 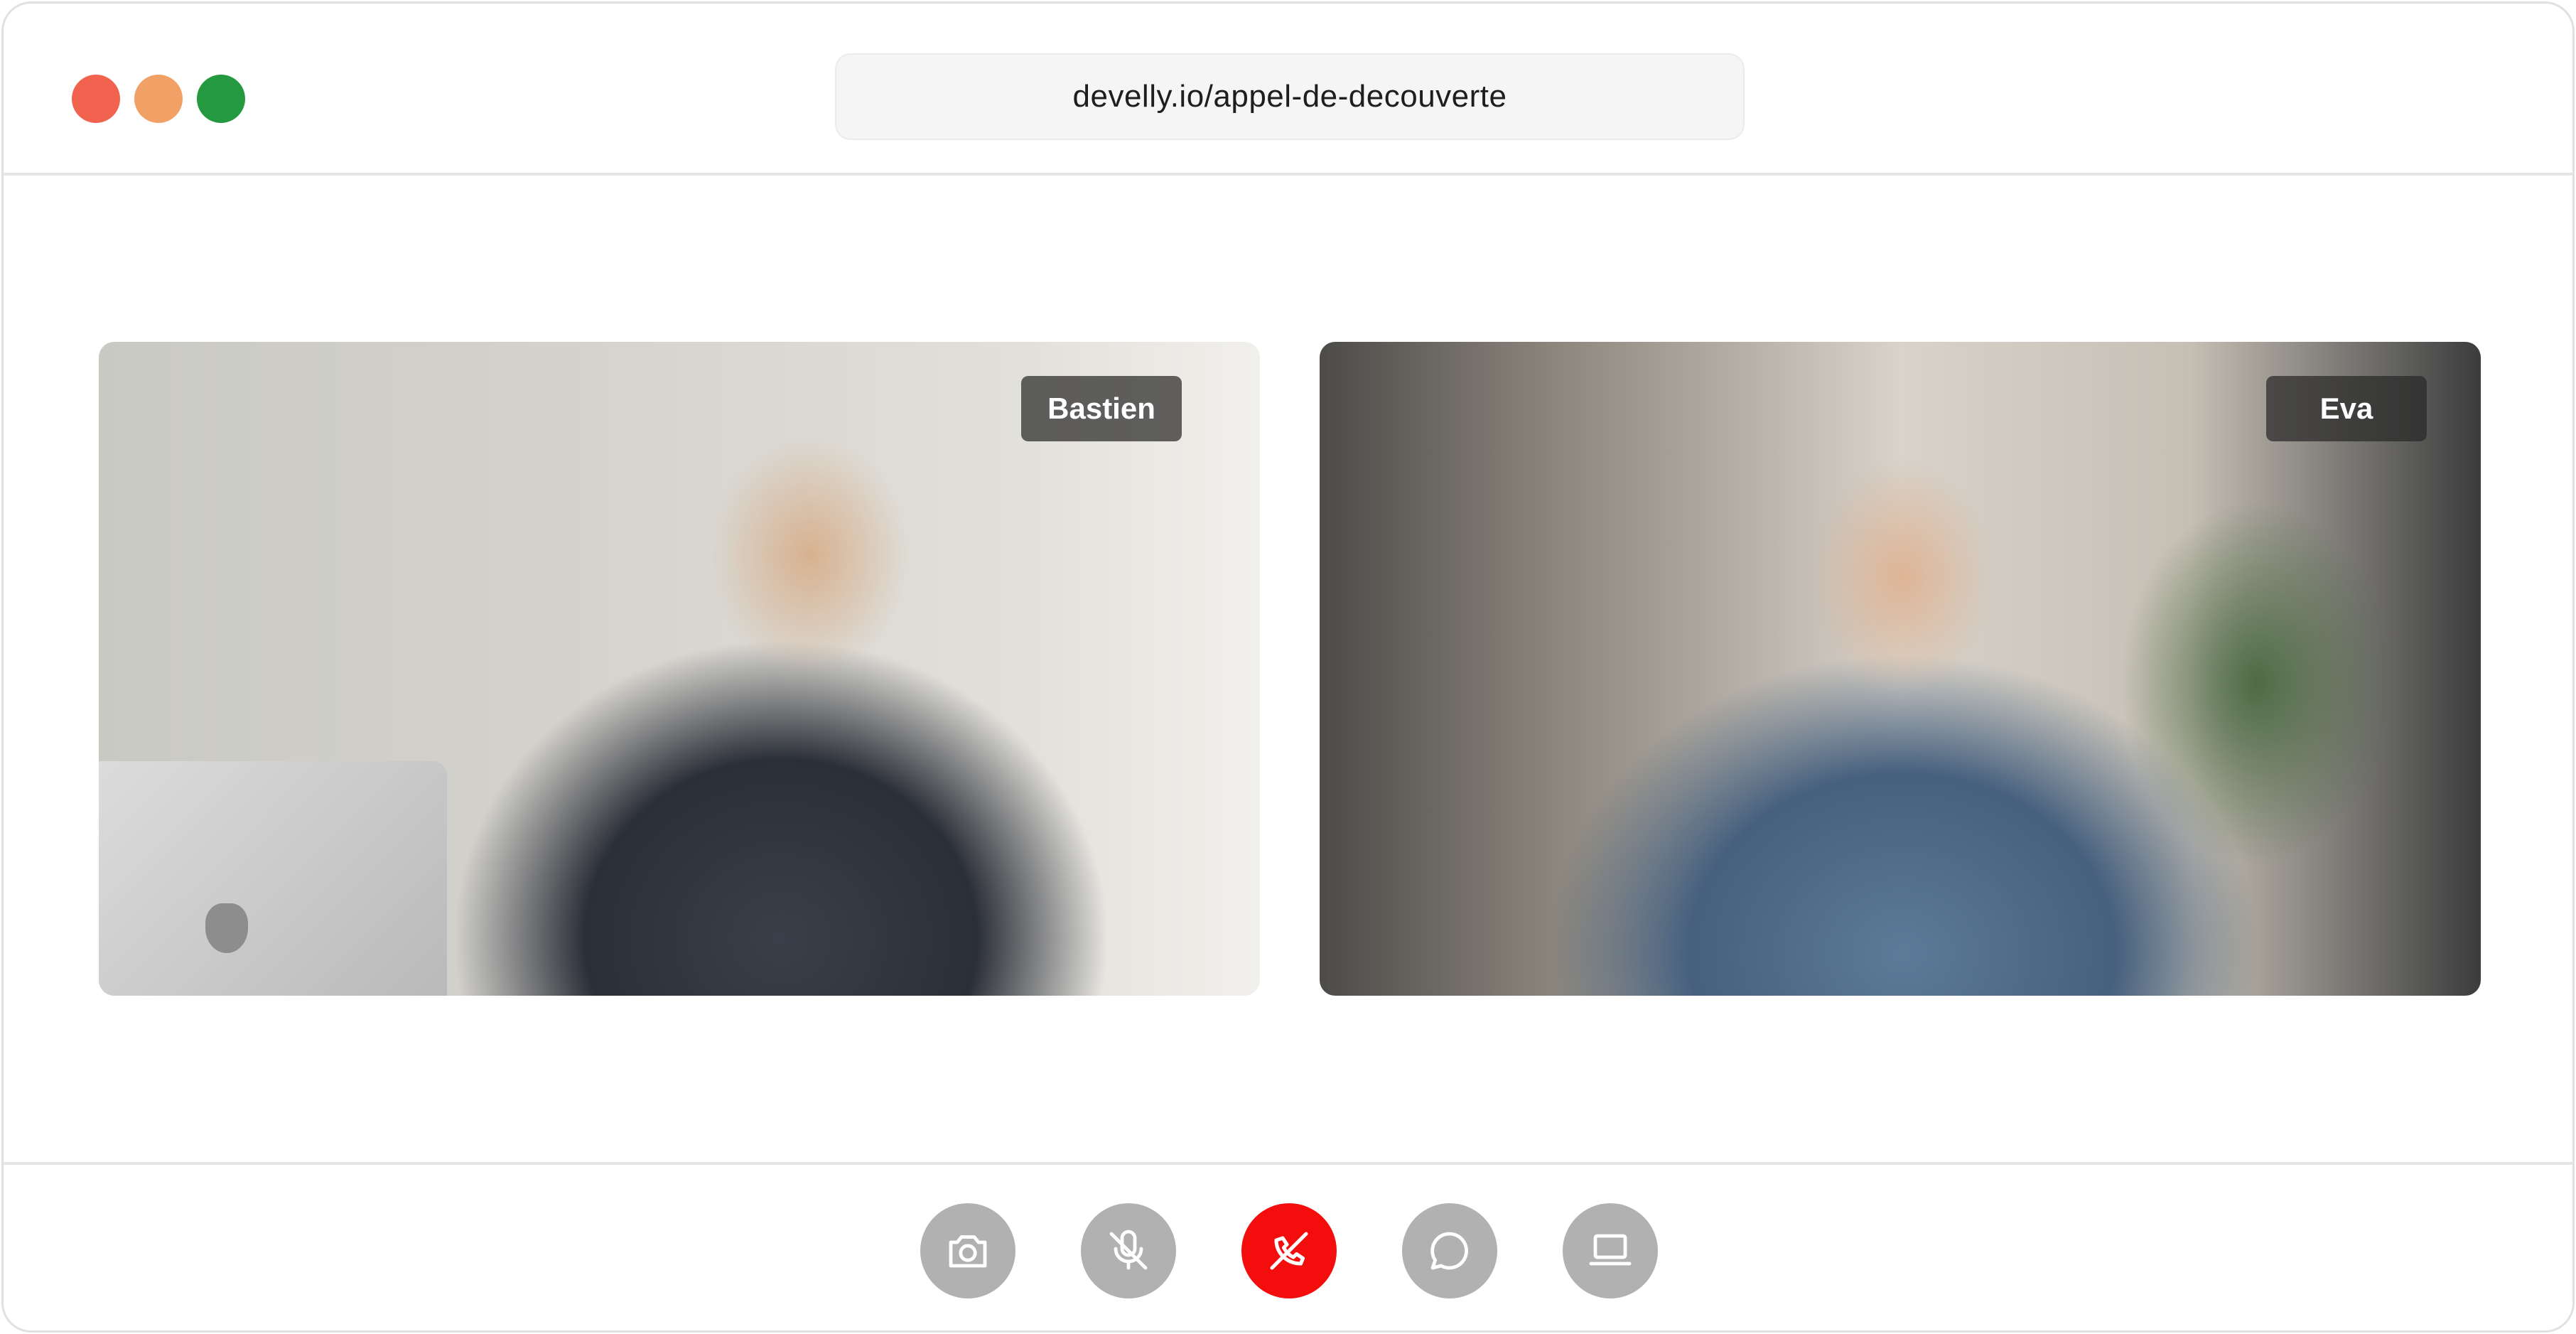 I want to click on phone-off-icon, so click(x=1289, y=1251).